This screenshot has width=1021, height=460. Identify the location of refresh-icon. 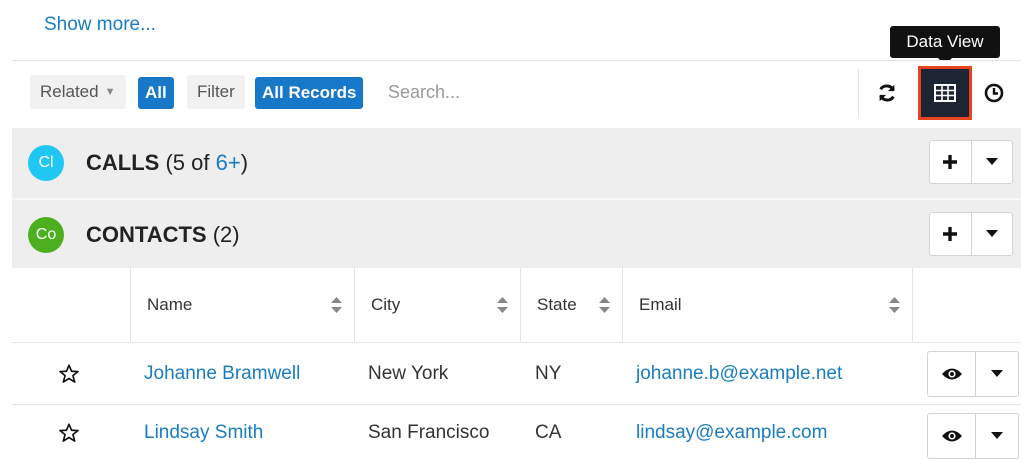
(887, 93).